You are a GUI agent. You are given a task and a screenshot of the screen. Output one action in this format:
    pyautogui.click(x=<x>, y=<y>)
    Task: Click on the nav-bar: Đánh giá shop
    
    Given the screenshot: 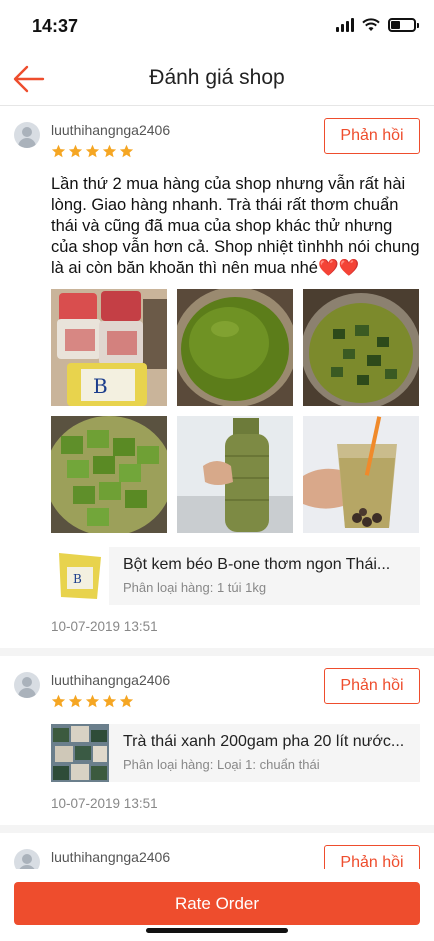 What is the action you would take?
    pyautogui.click(x=217, y=80)
    